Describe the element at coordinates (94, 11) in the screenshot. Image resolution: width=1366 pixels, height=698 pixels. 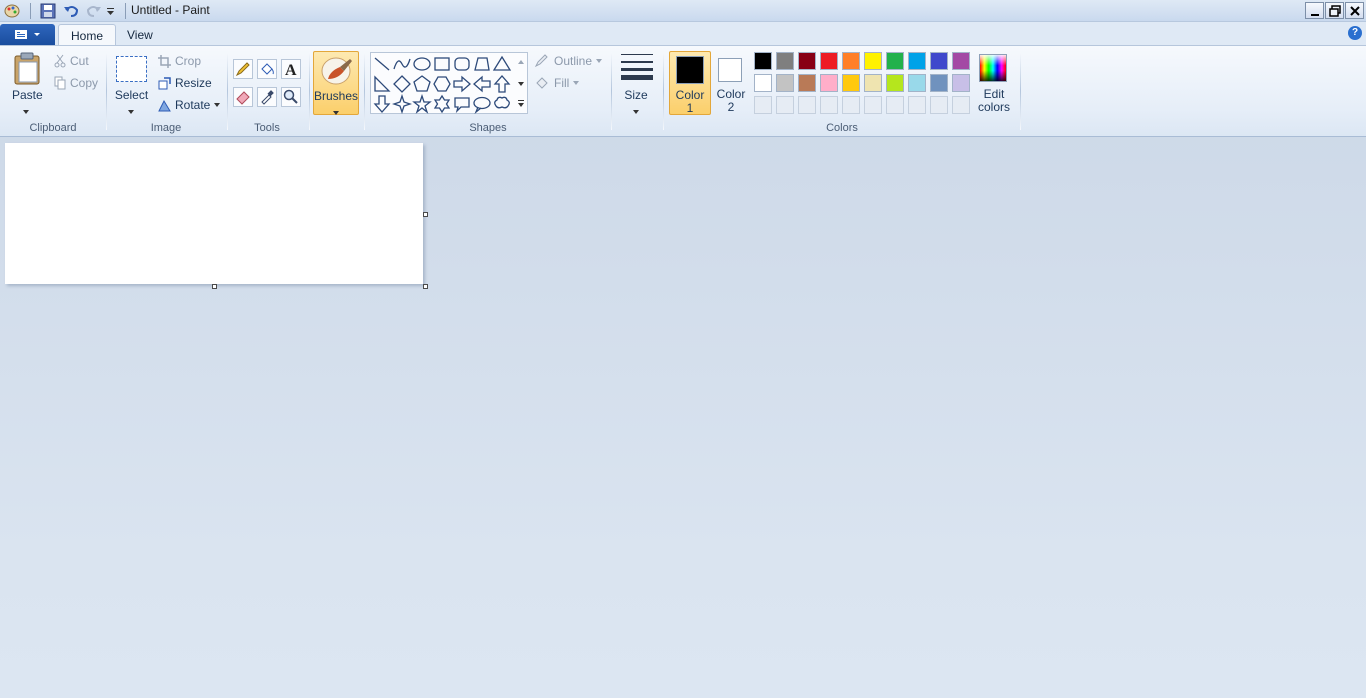
I see `redo-icon` at that location.